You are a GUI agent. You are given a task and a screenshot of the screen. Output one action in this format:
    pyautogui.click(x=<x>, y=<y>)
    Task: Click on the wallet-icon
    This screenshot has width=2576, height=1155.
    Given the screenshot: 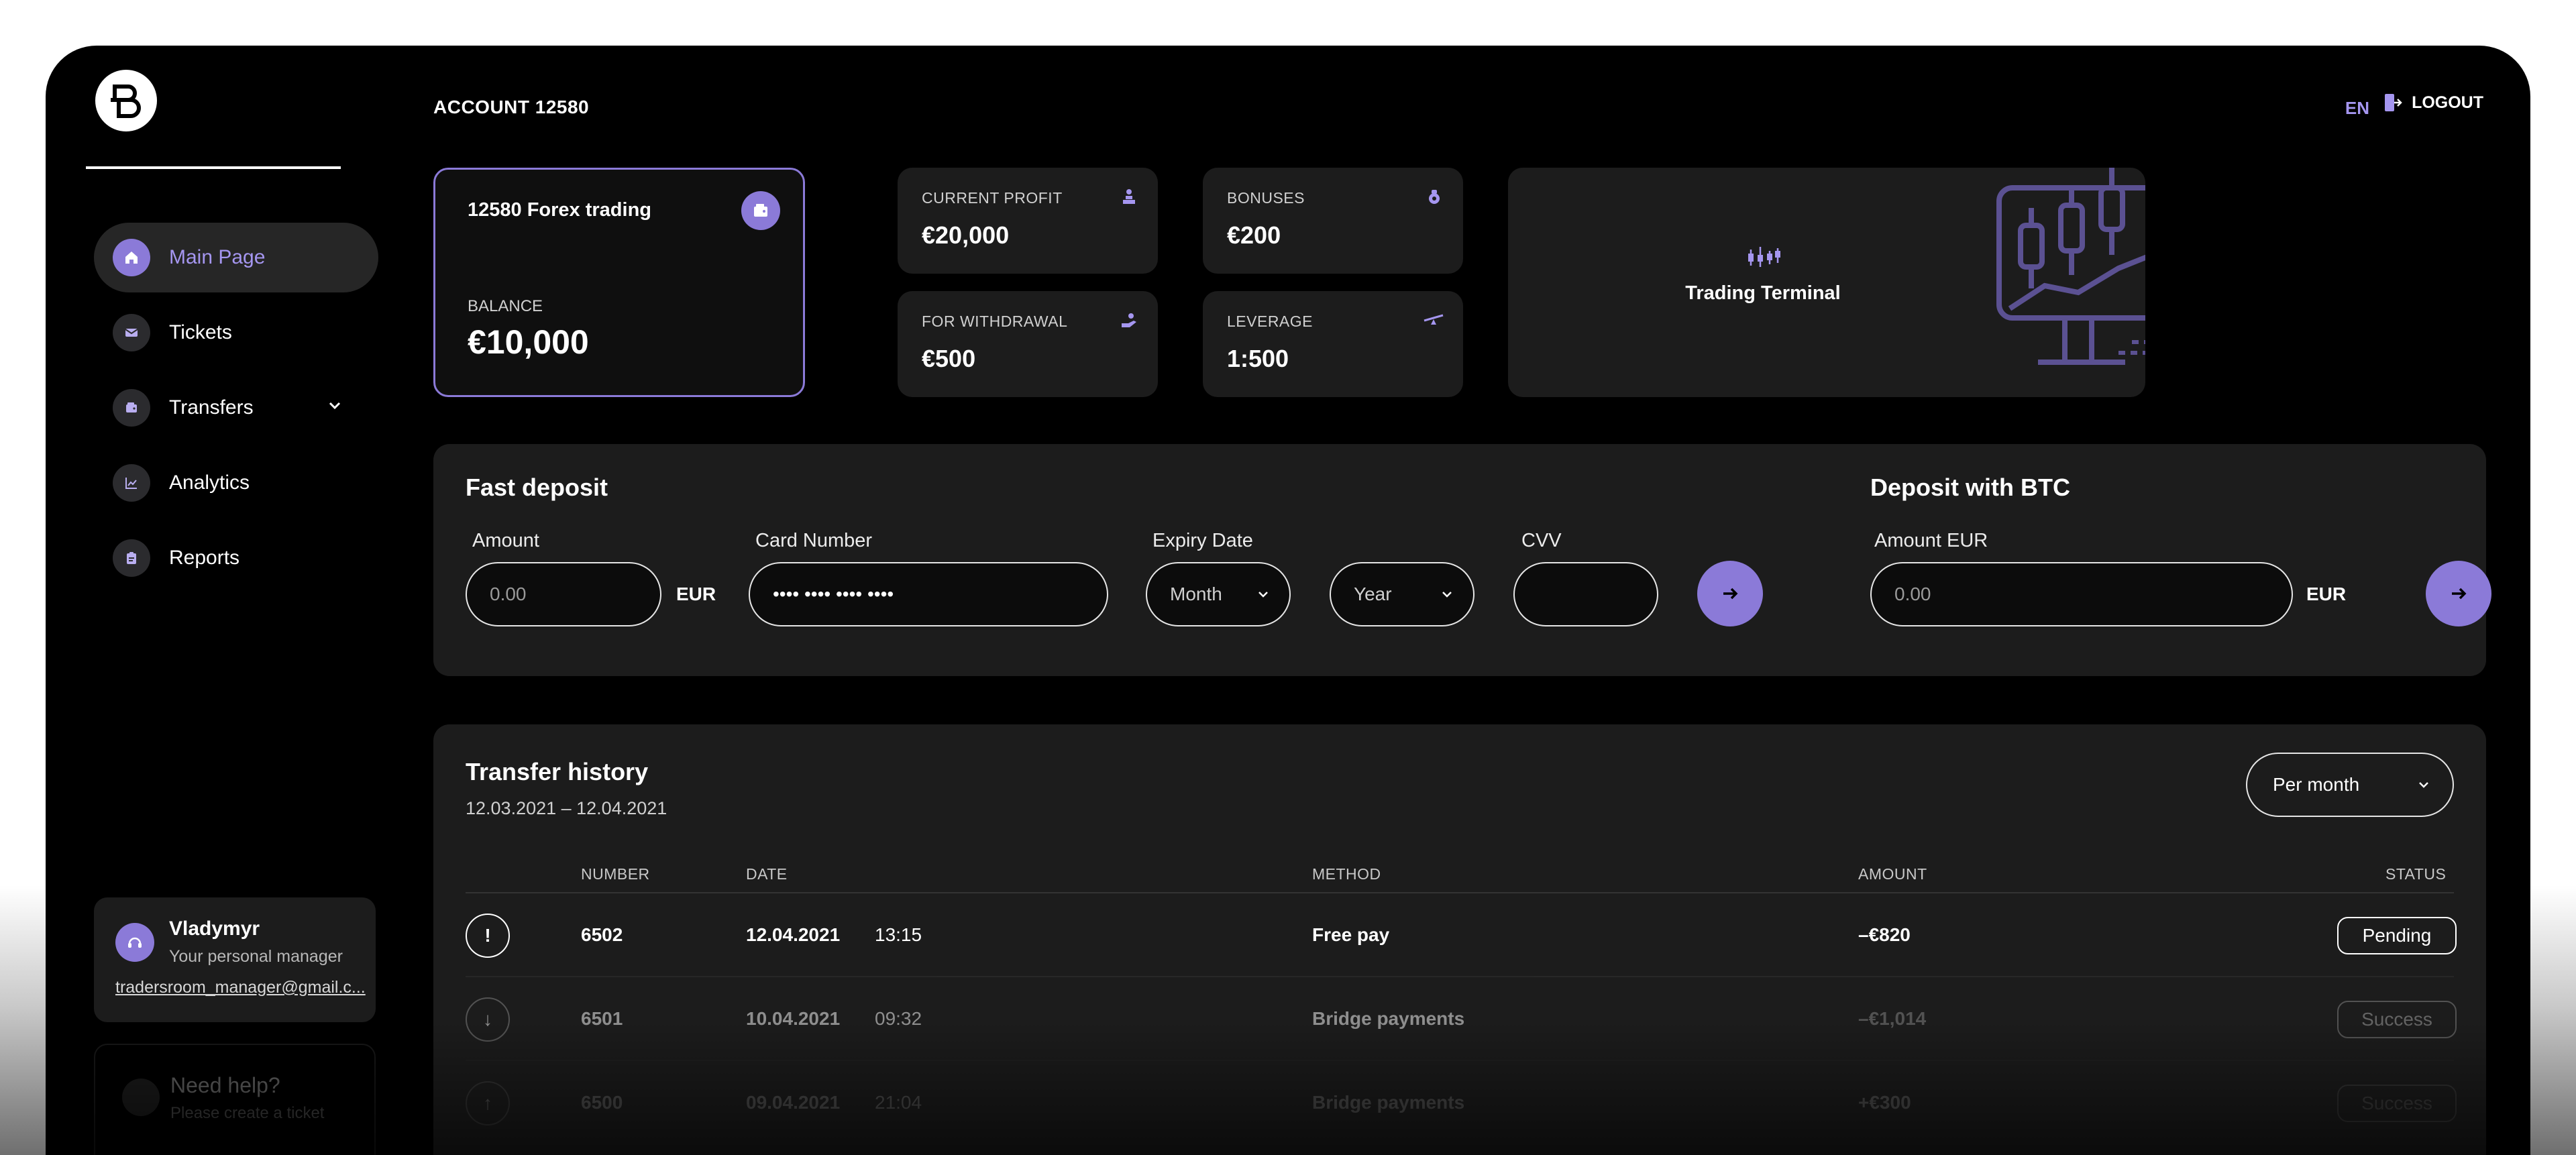 What is the action you would take?
    pyautogui.click(x=760, y=211)
    